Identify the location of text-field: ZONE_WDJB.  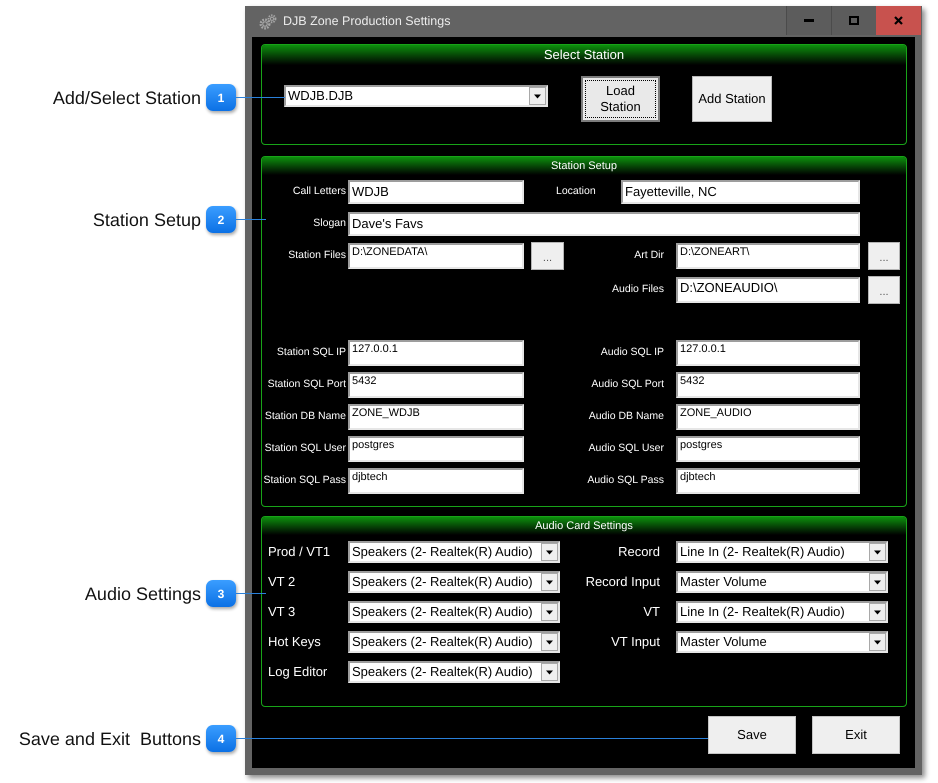
(436, 417).